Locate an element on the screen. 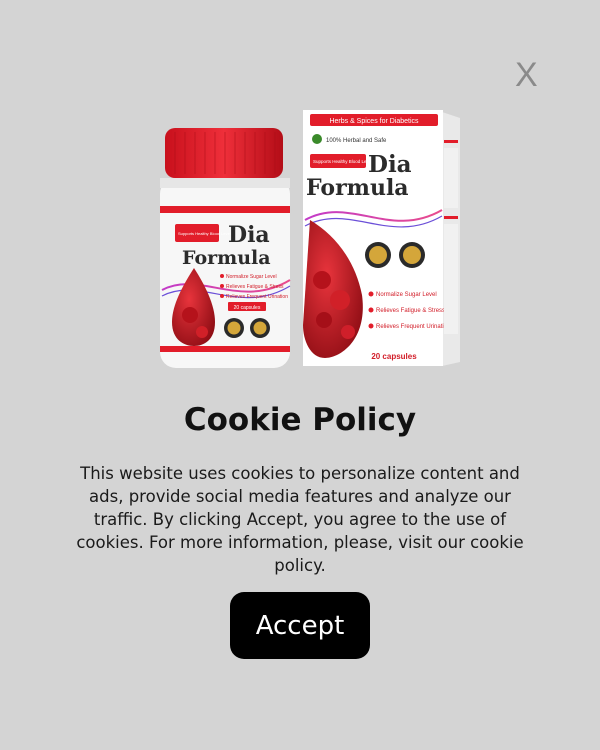 This screenshot has width=600, height=750. box-benefit-1: Normalize Sugar Level is located at coordinates (406, 295).